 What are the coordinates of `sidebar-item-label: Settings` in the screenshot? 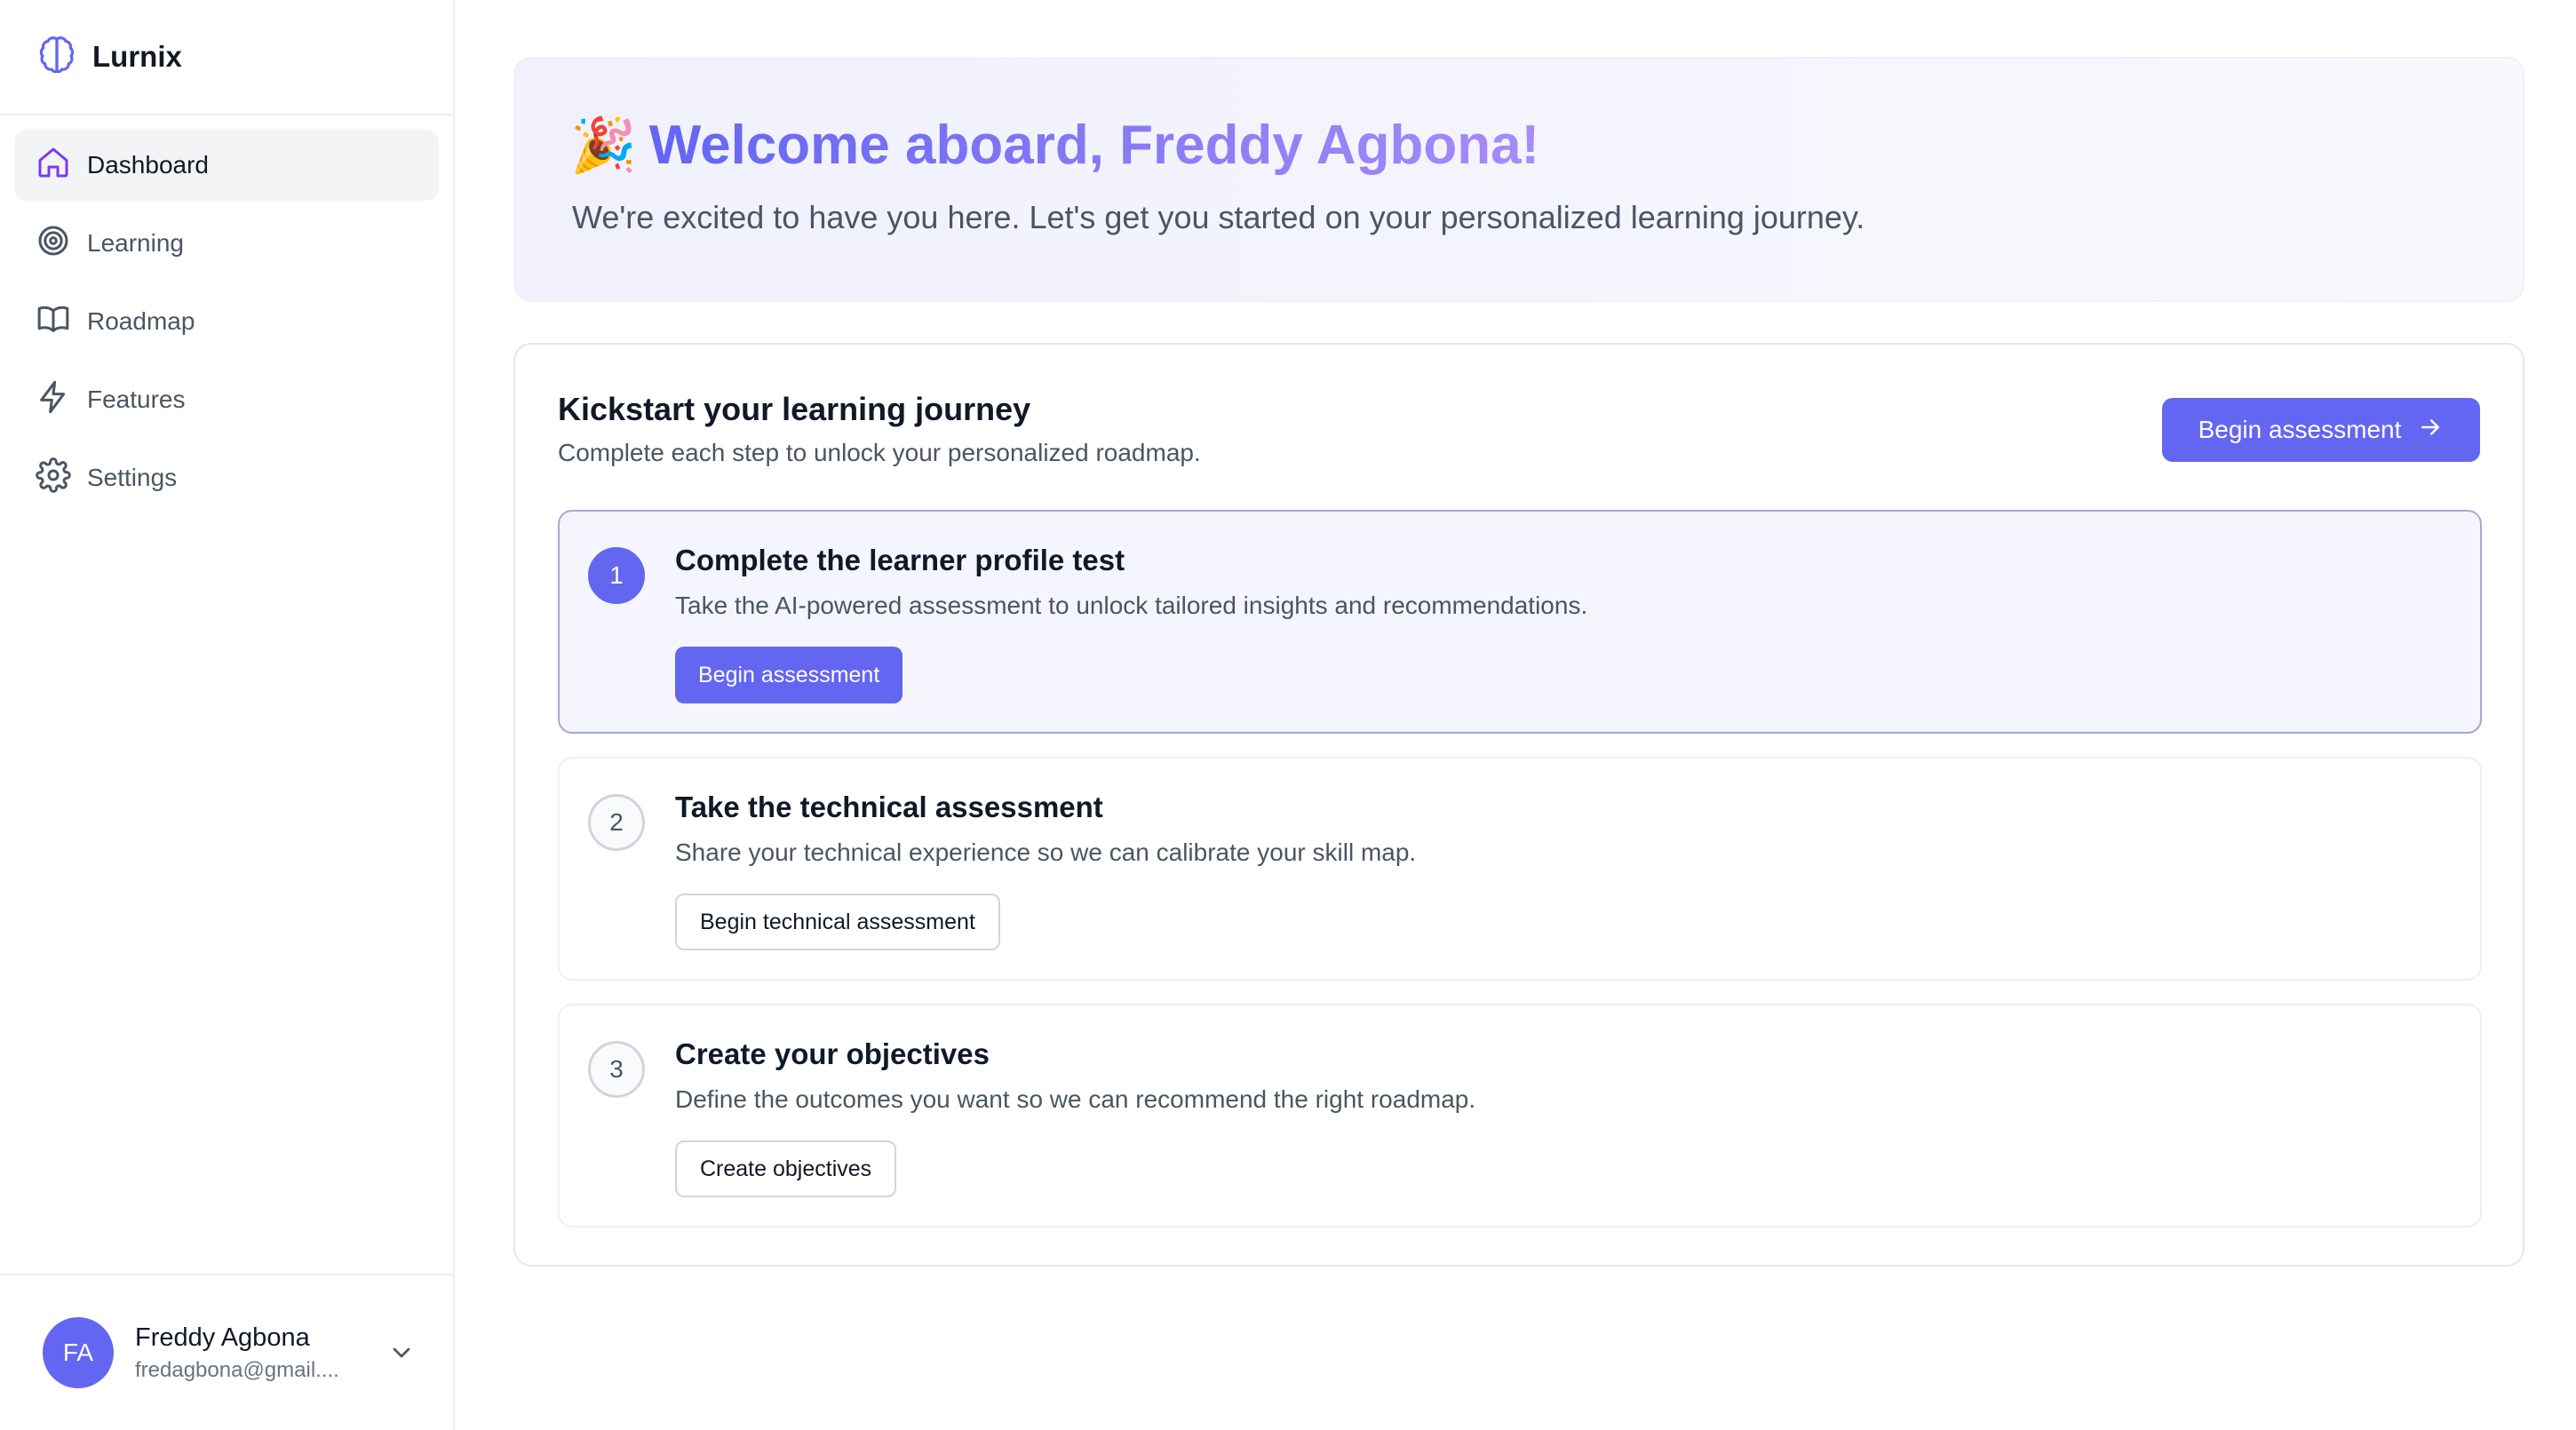 It's located at (132, 477).